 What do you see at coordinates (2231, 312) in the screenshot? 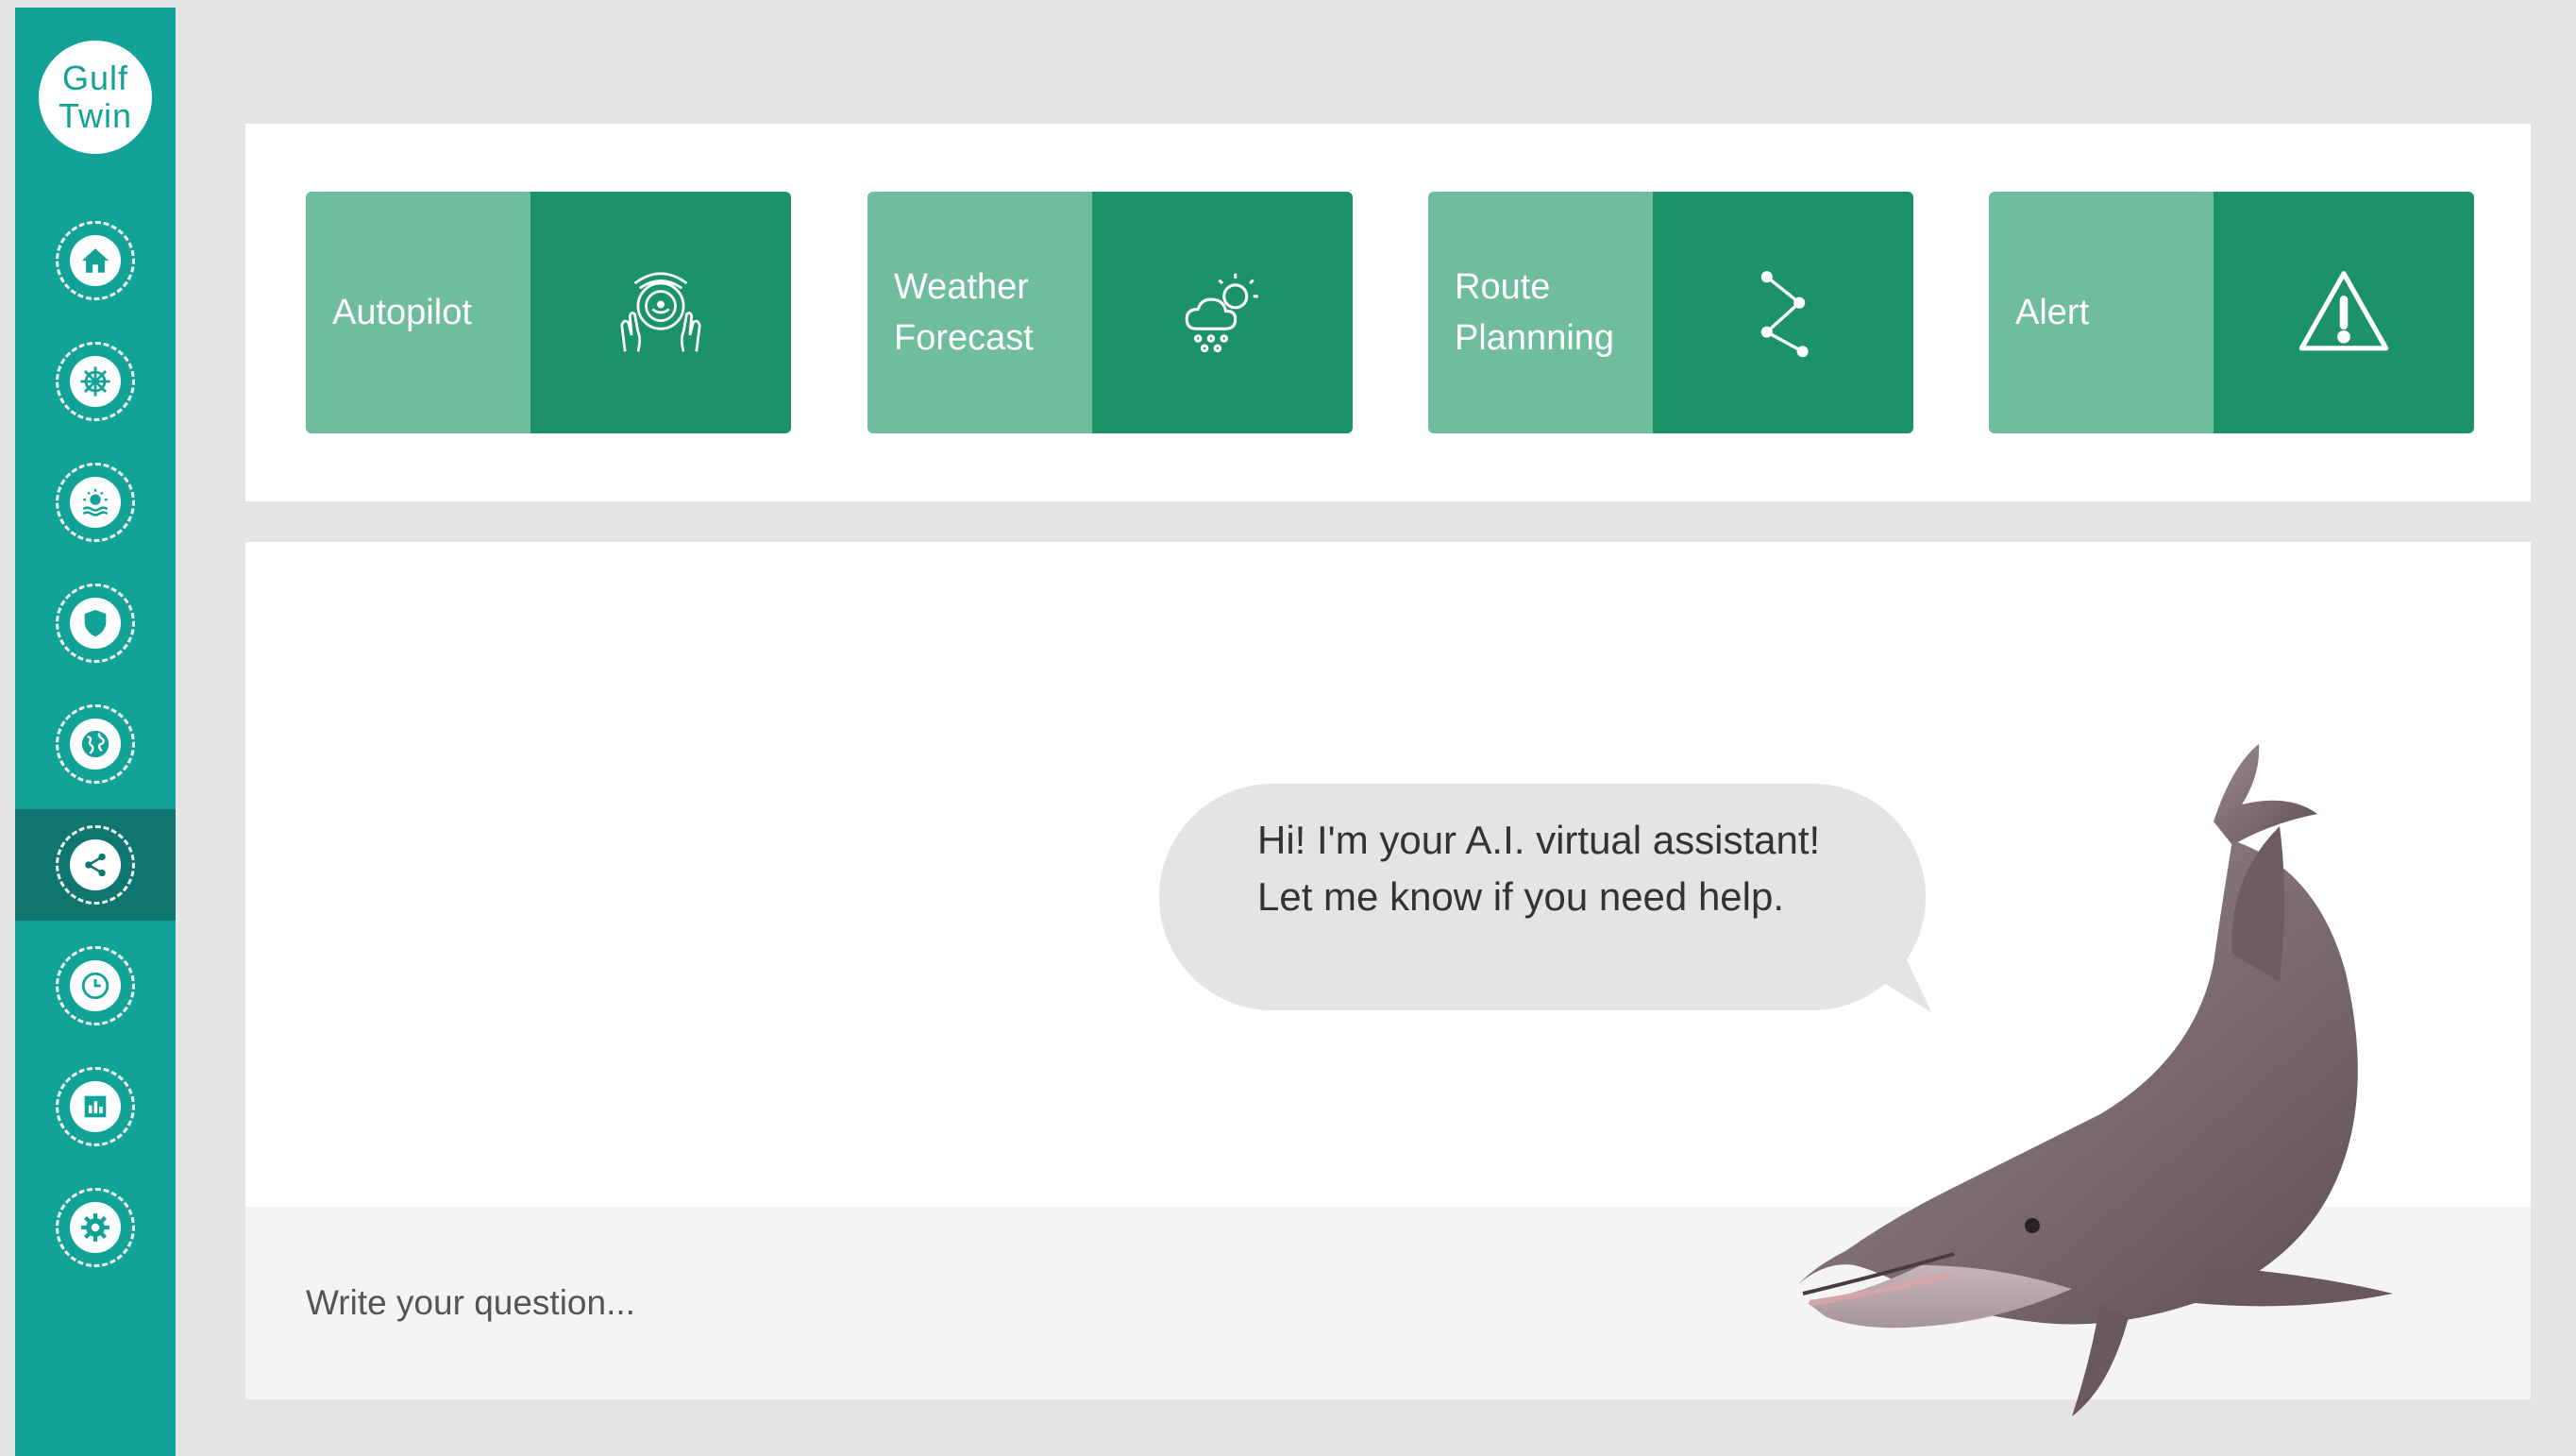
I see `alert-card: Alert` at bounding box center [2231, 312].